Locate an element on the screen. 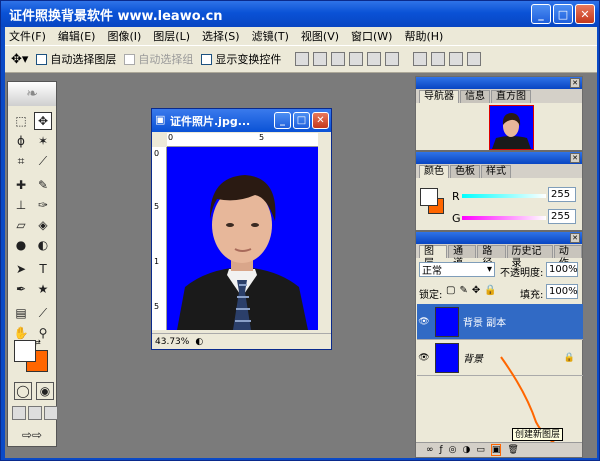 This screenshot has height=461, width=600. layer-style-icon: ƒ is located at coordinates (441, 450).